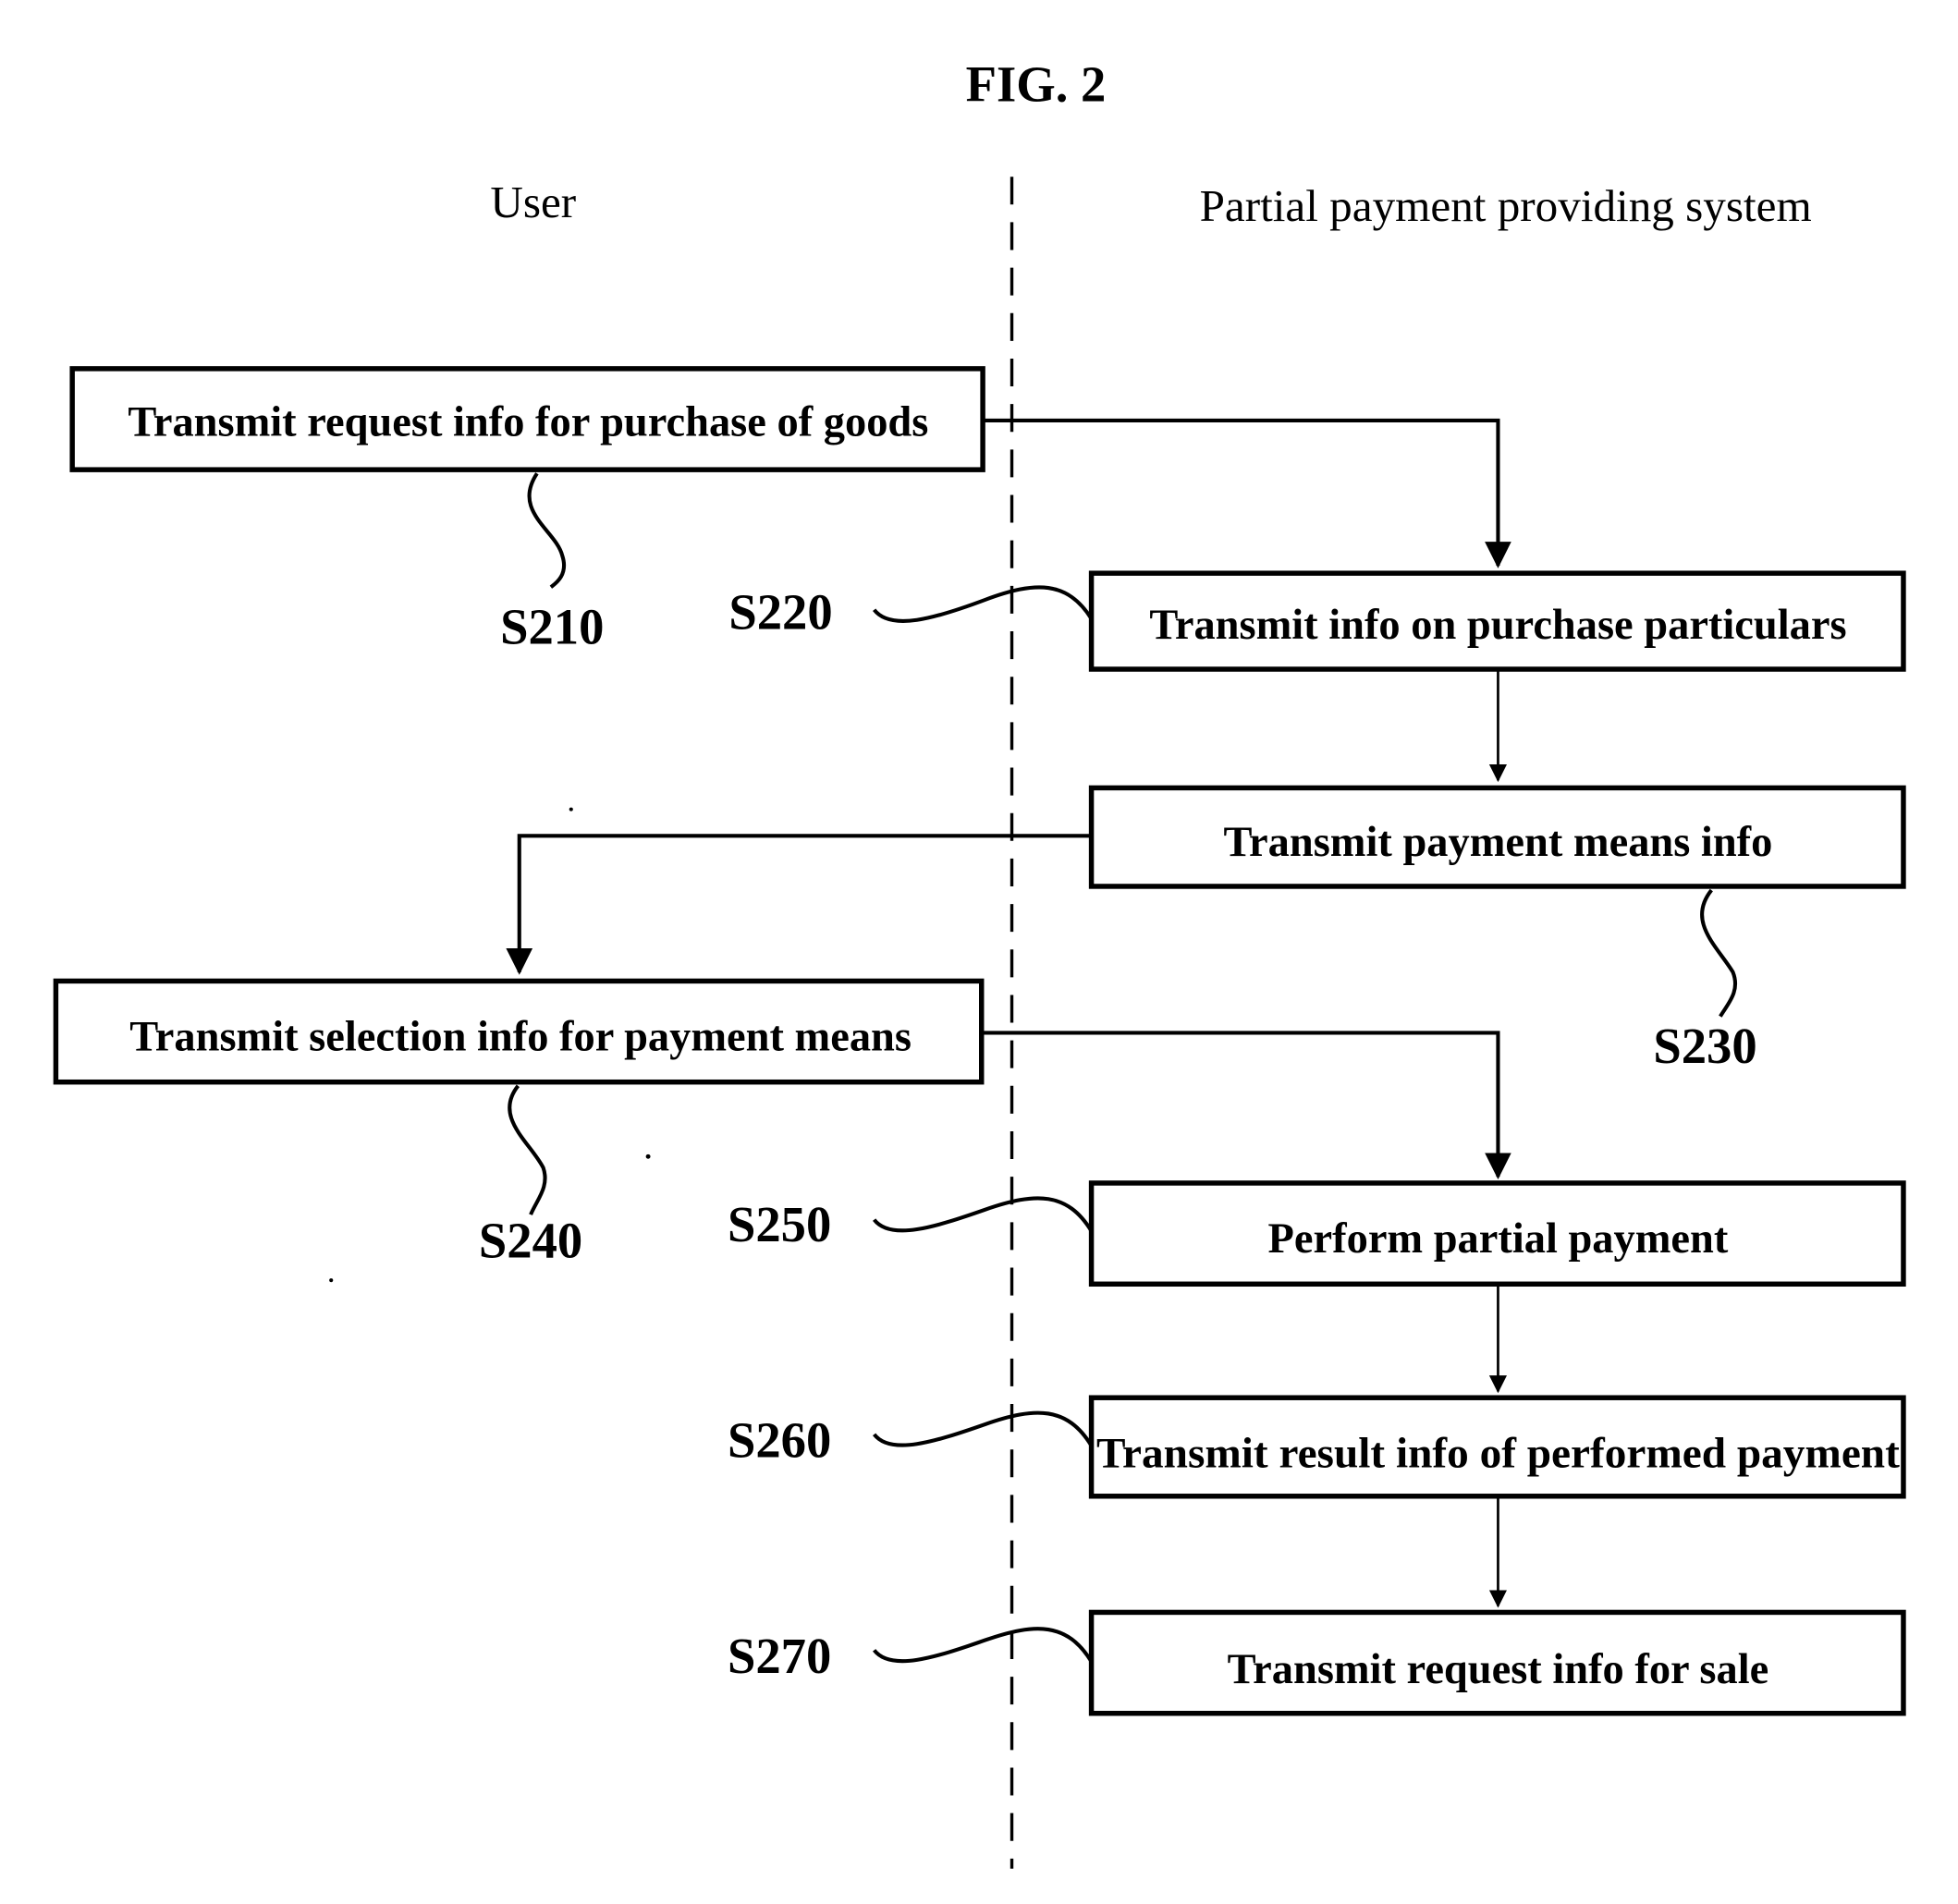 This screenshot has width=1958, height=1904. Describe the element at coordinates (779, 1224) in the screenshot. I see `step-id-s250: S250` at that location.